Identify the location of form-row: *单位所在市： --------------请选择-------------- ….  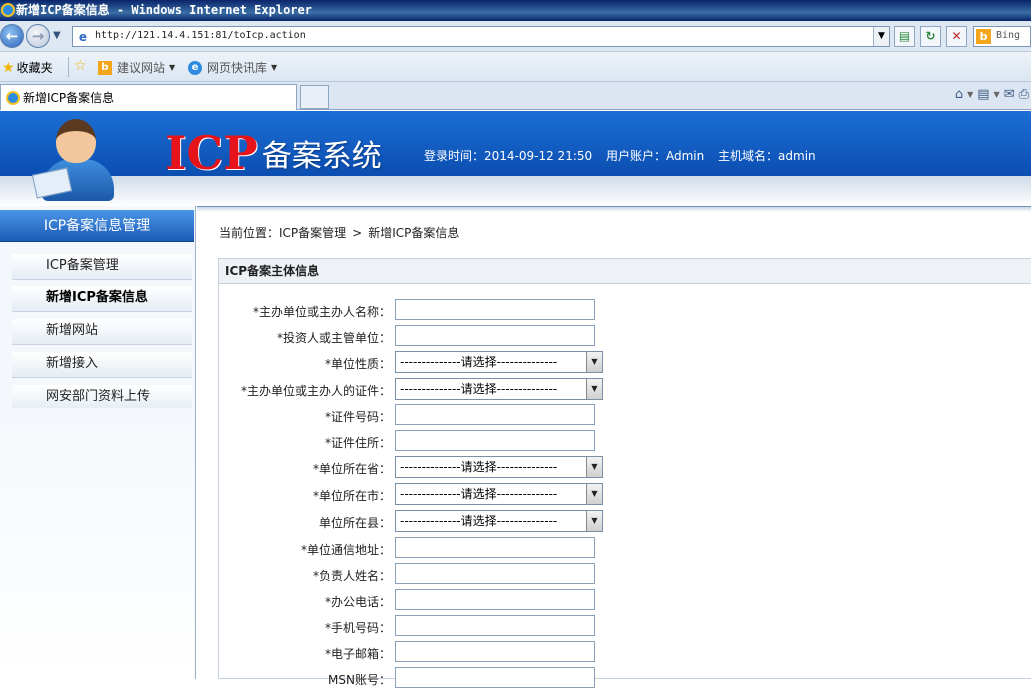
(625, 496).